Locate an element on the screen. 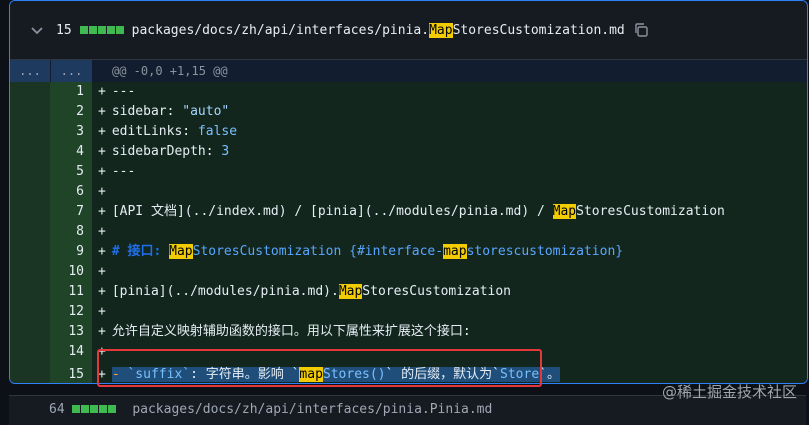  diff-line: 3 + editLinks: false is located at coordinates (408, 132).